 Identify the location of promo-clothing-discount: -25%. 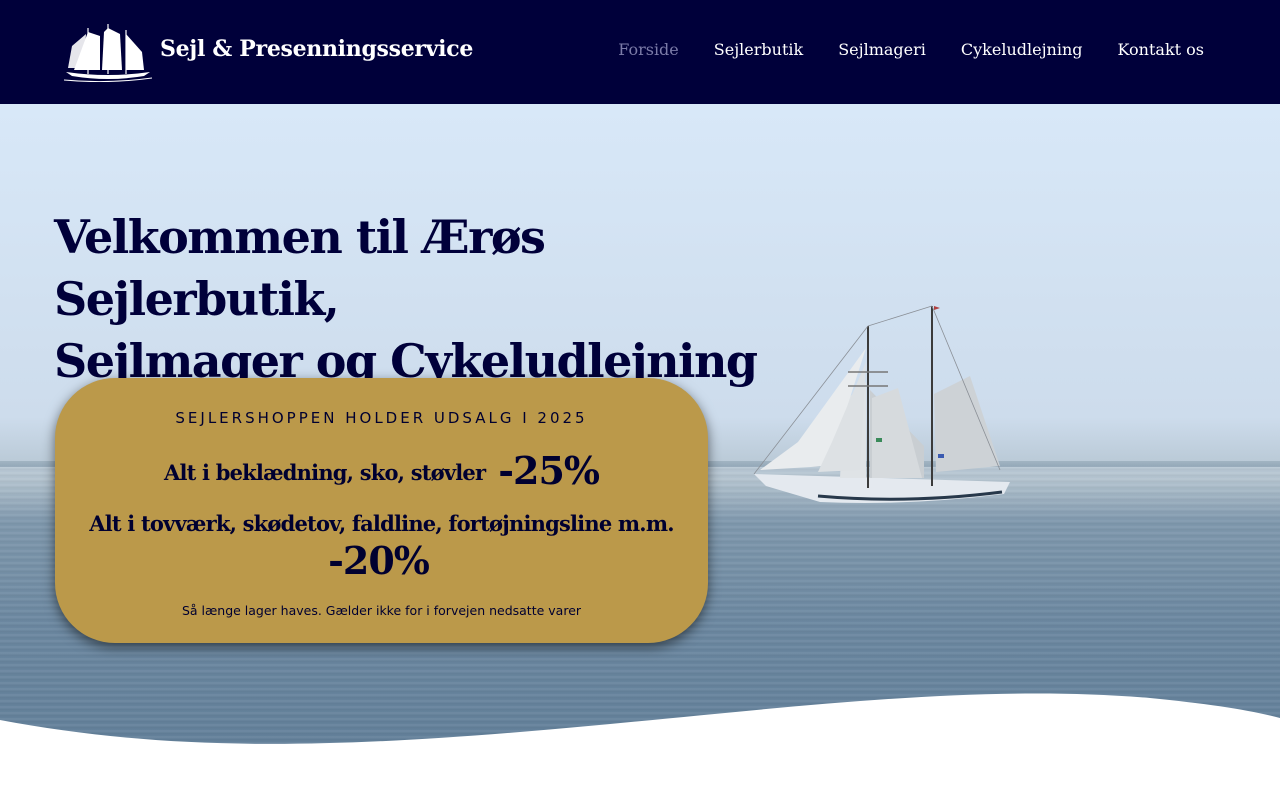
(549, 470).